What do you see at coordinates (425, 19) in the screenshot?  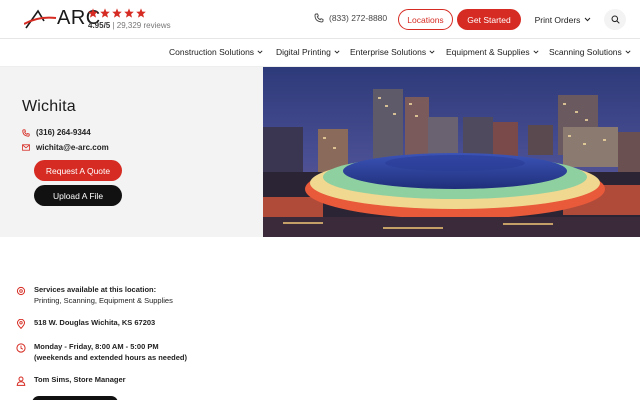 I see `locations-button: Locations` at bounding box center [425, 19].